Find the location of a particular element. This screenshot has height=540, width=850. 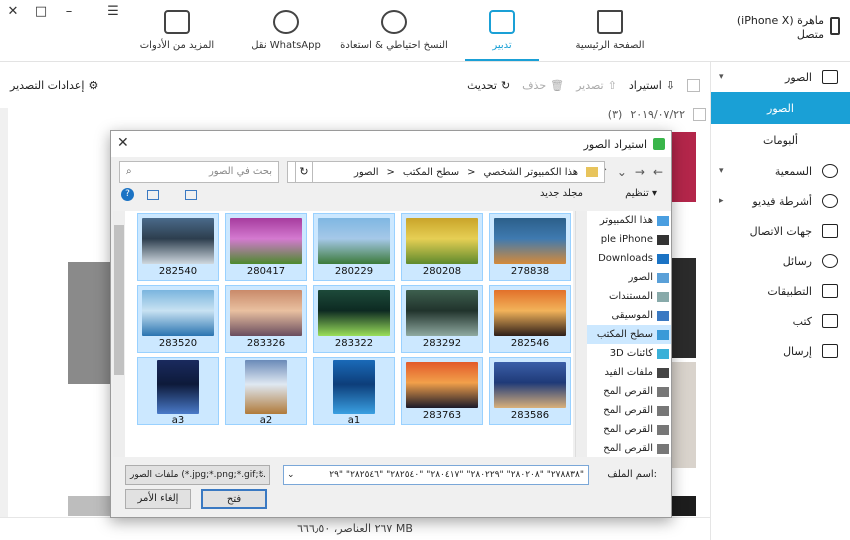

organize-button: تنظيم ▾ is located at coordinates (641, 193).